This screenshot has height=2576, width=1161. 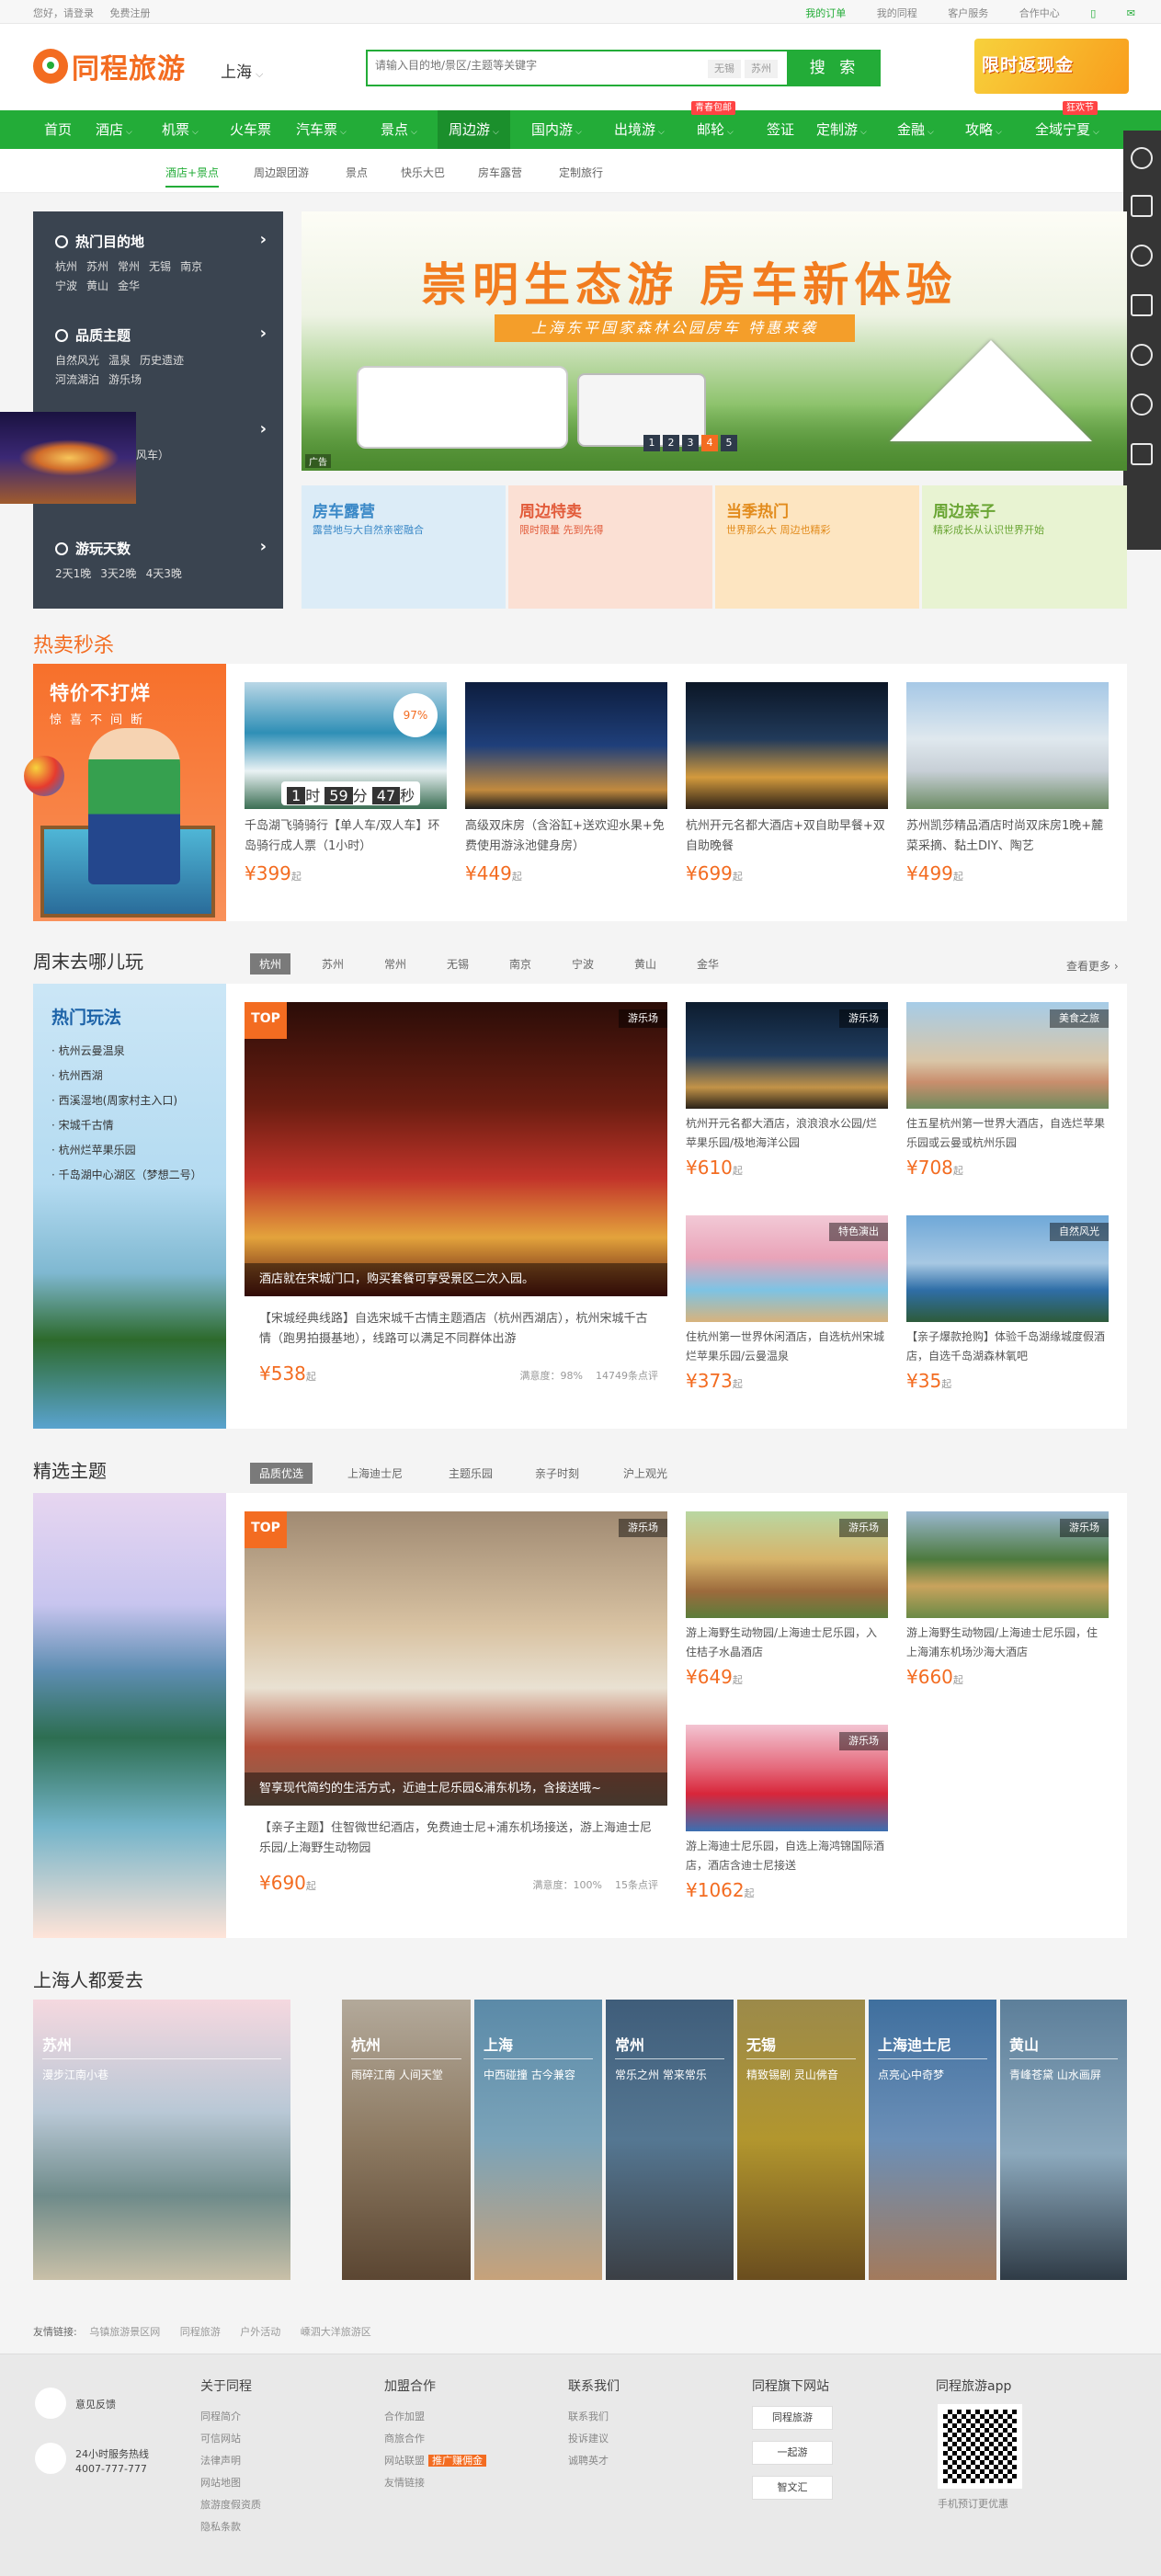 I want to click on wechat-icon, so click(x=1142, y=404).